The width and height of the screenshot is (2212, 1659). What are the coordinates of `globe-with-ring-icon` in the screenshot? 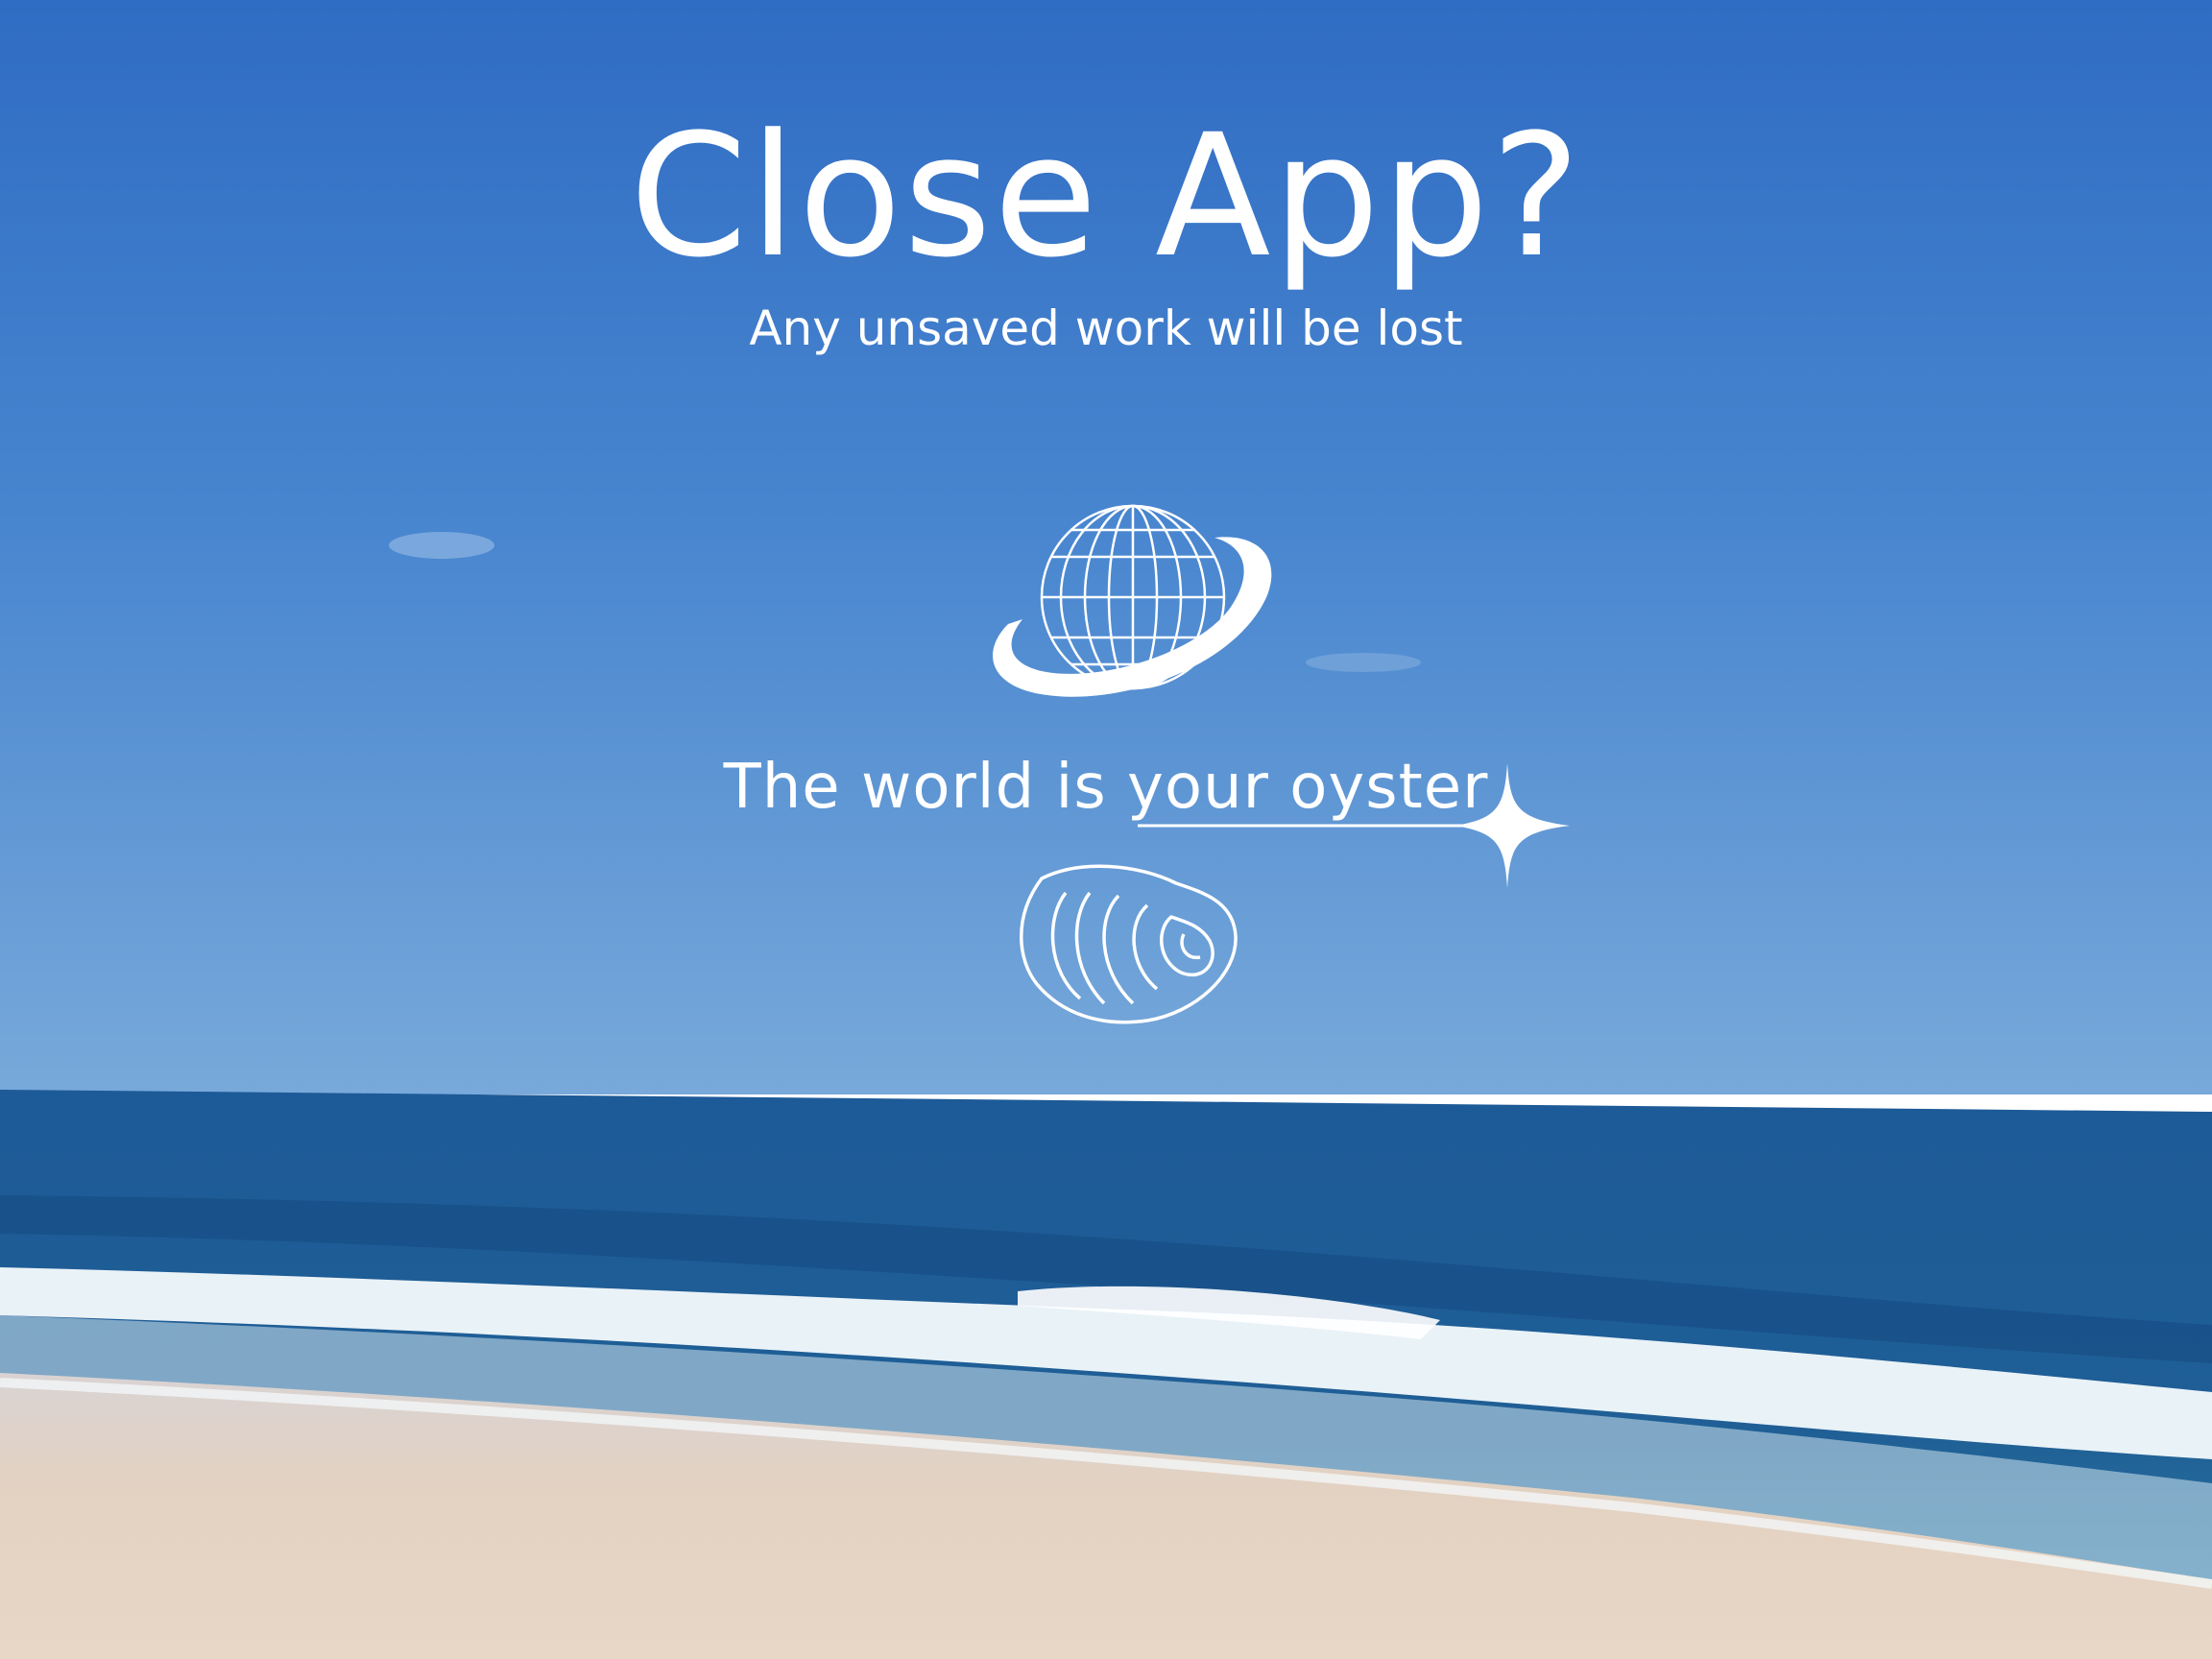 It's located at (1128, 600).